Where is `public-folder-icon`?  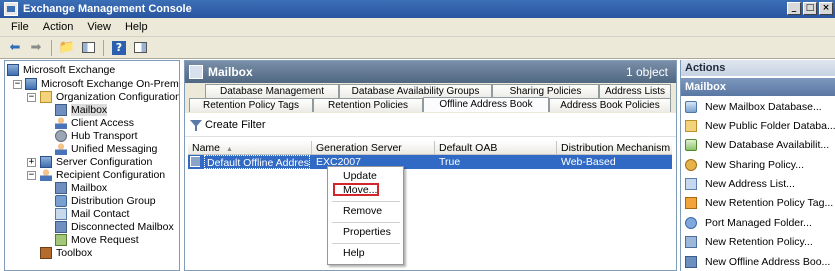 public-folder-icon is located at coordinates (691, 125).